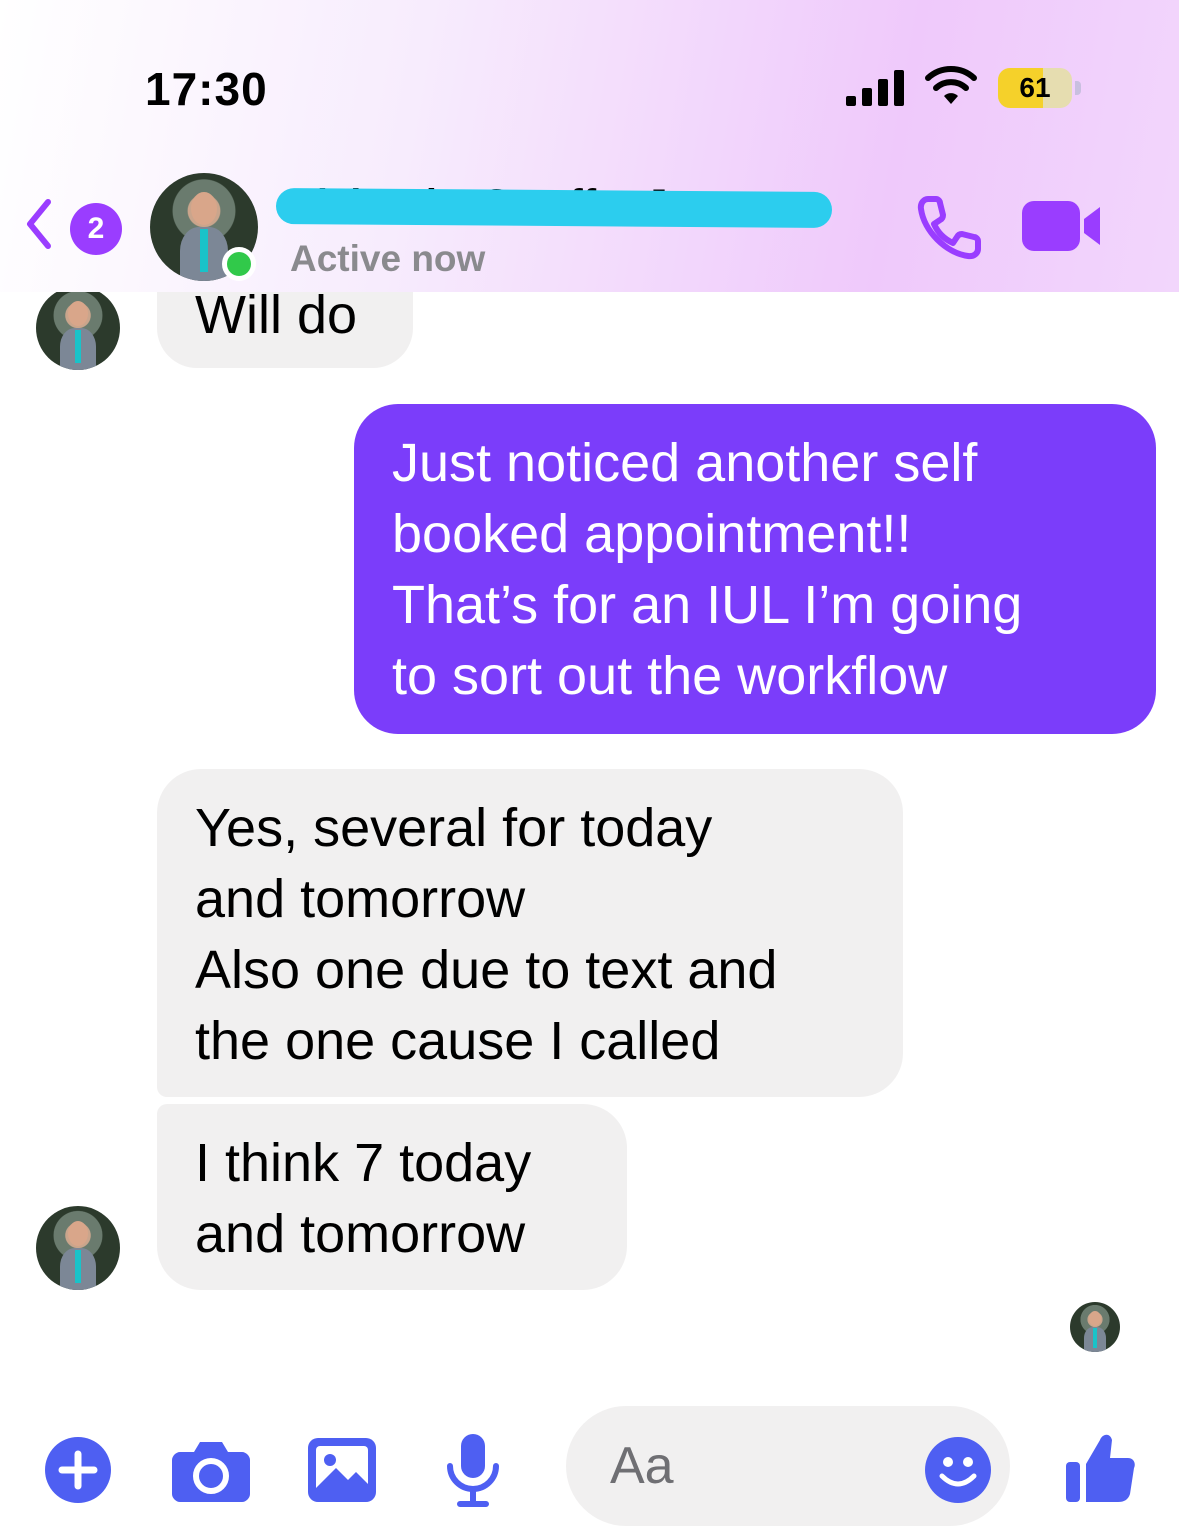  I want to click on read-receipt-avatar, so click(1095, 1327).